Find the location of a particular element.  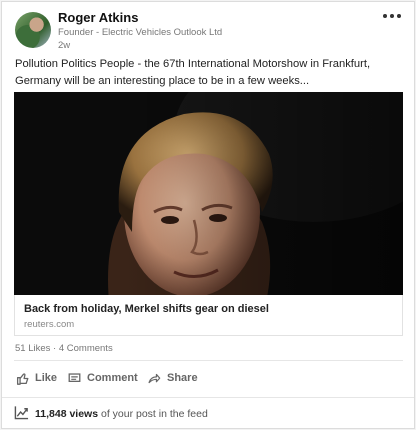

author-title: Founder - Electric Vehicles Outlook Ltd is located at coordinates (140, 32).